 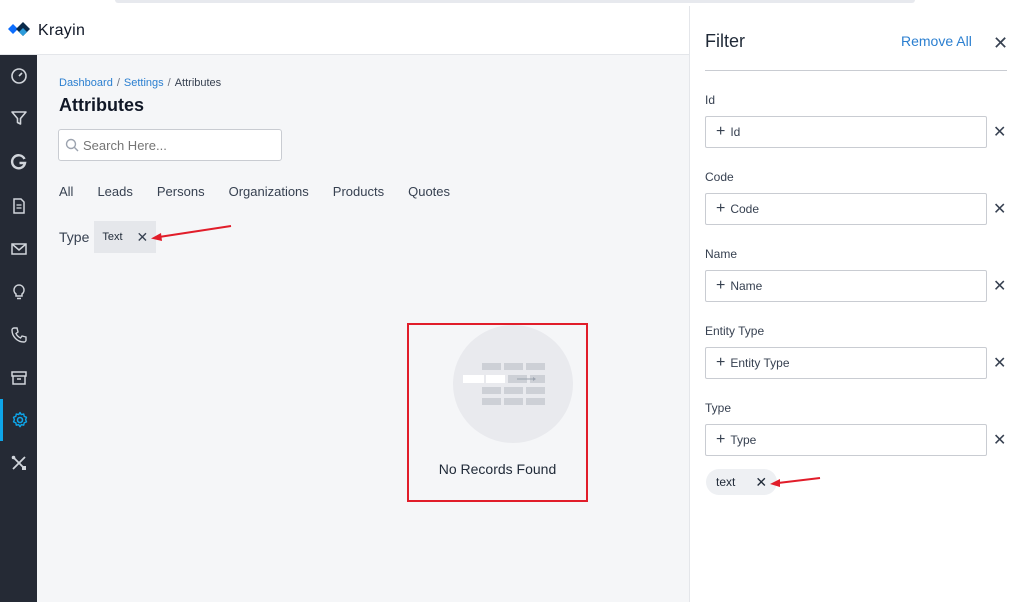 I want to click on applied-filter-value: text, so click(x=726, y=482).